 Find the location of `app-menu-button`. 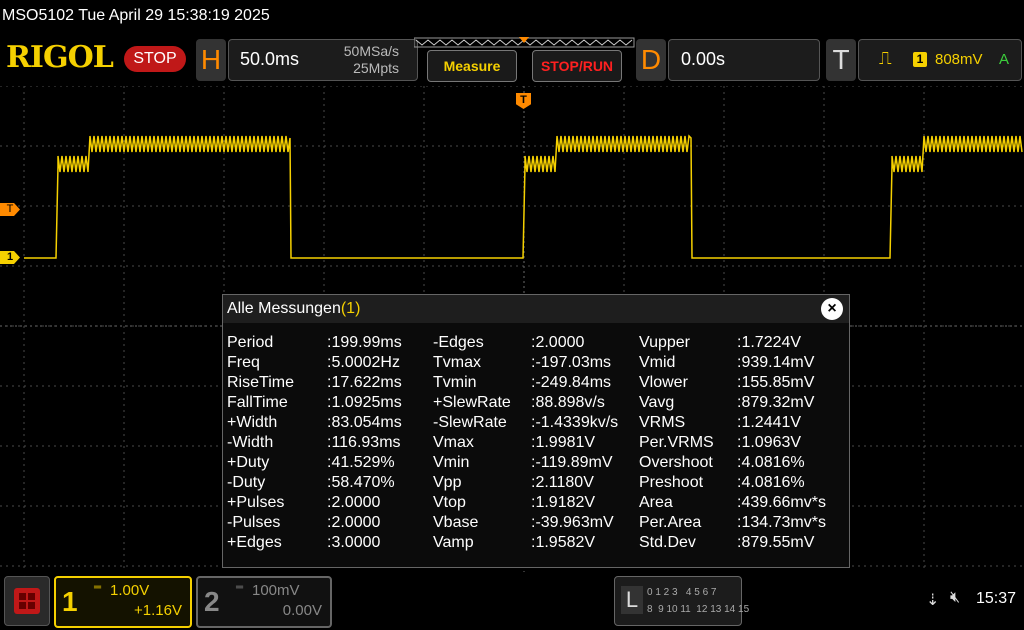

app-menu-button is located at coordinates (27, 601).